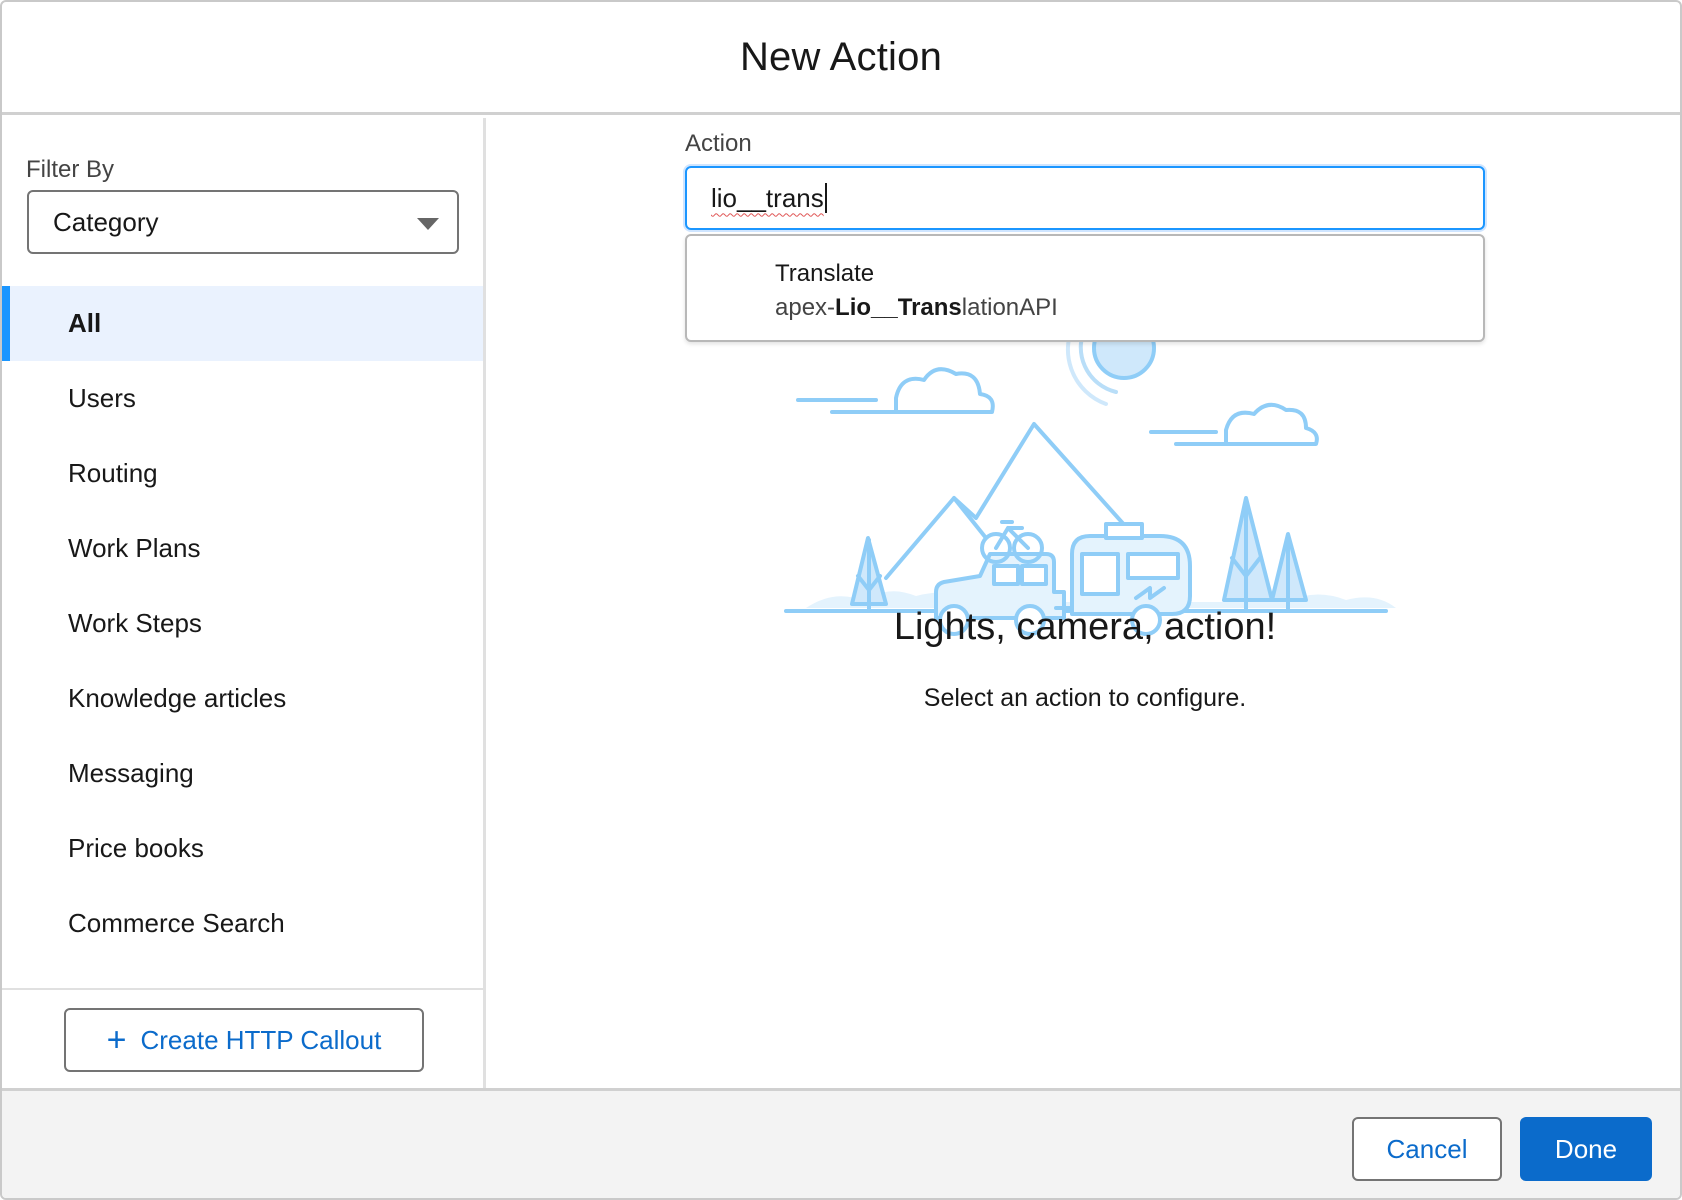 This screenshot has width=1682, height=1200. I want to click on sidebar-item-commerce-search: Commerce Search, so click(242, 923).